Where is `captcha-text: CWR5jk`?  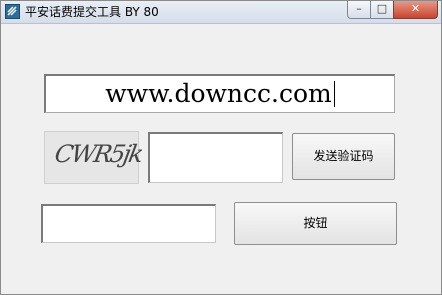
captcha-text: CWR5jk is located at coordinates (98, 154).